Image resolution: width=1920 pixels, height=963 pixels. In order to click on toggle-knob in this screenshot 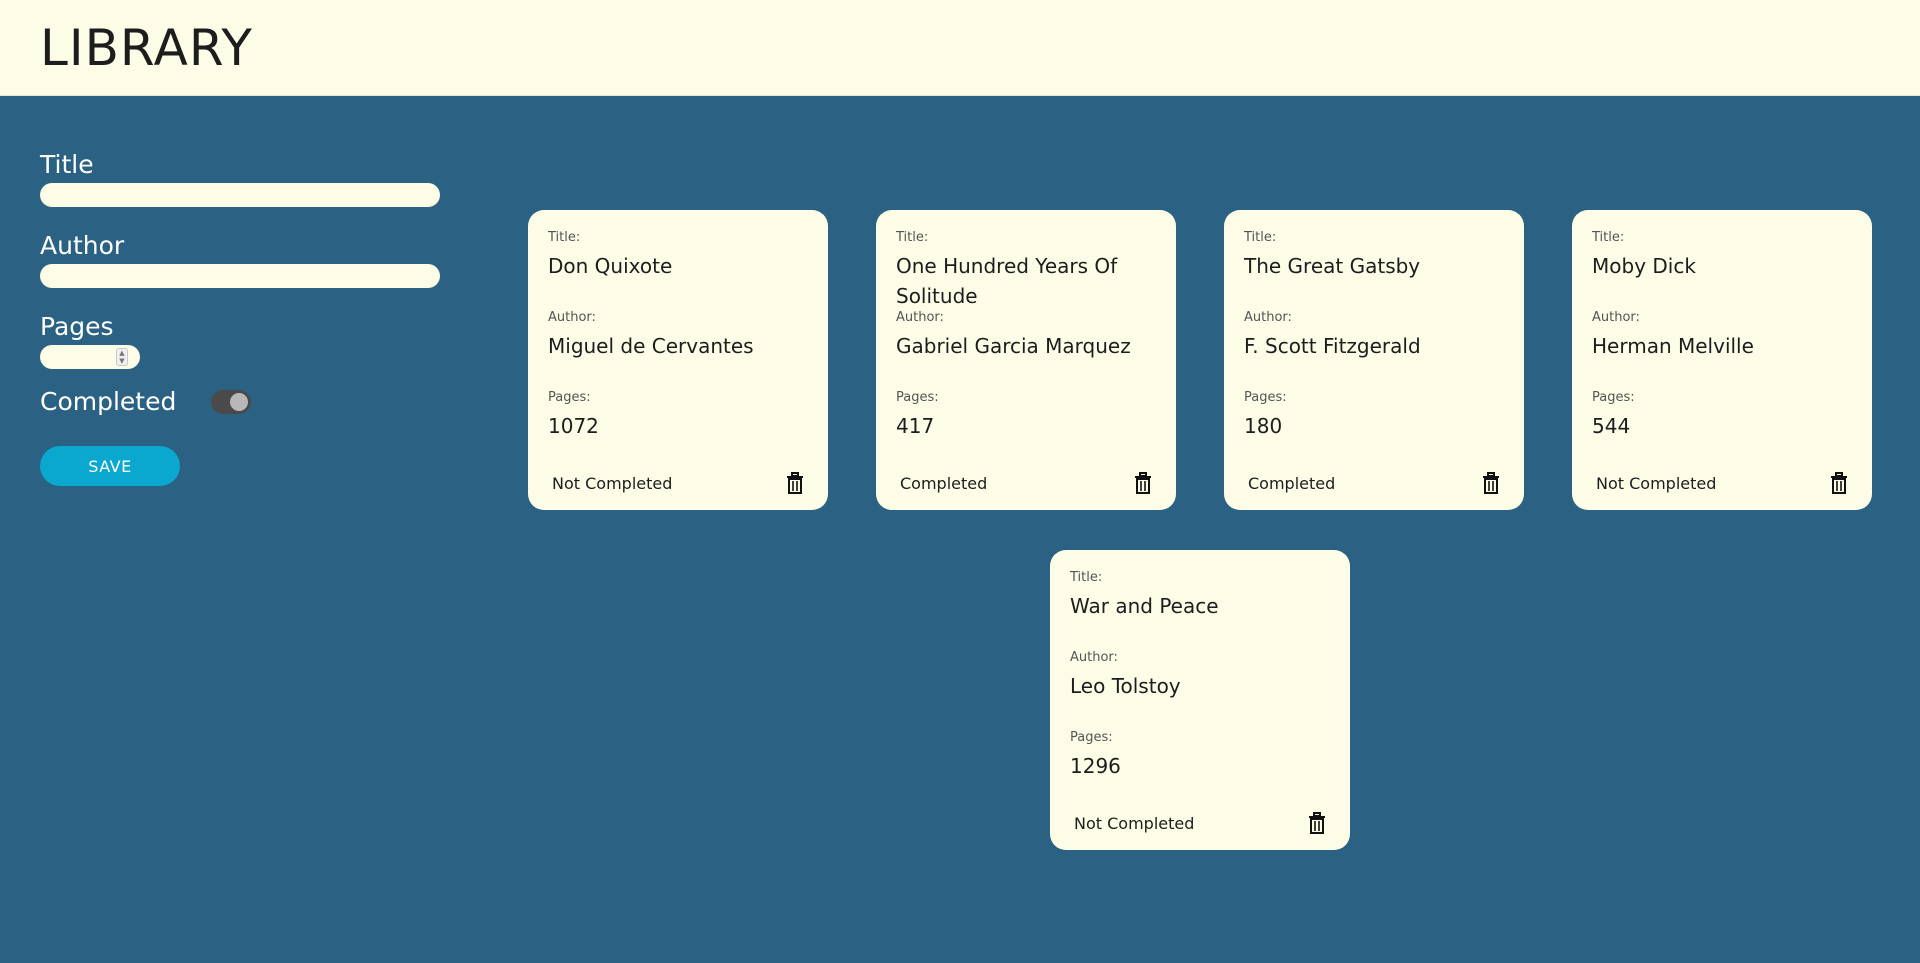, I will do `click(239, 401)`.